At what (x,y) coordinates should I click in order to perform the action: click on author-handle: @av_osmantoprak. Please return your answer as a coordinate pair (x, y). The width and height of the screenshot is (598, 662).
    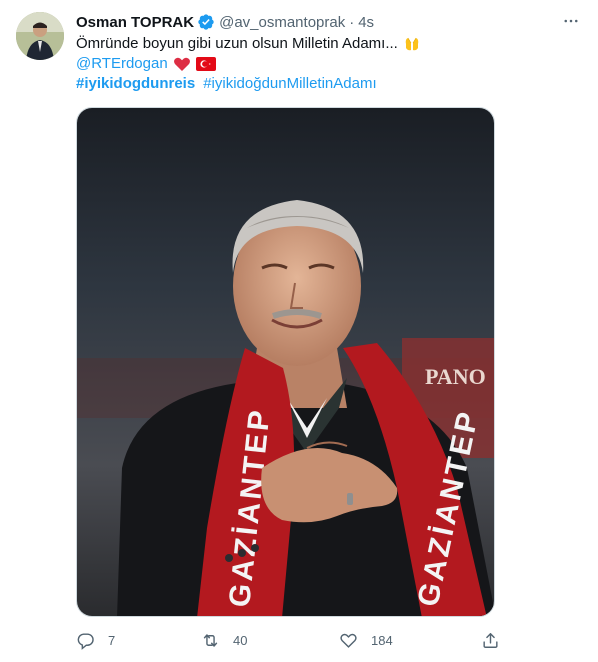
    Looking at the image, I should click on (282, 22).